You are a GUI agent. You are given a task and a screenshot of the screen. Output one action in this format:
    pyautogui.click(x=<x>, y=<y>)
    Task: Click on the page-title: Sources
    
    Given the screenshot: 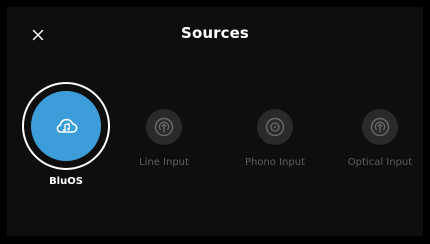 What is the action you would take?
    pyautogui.click(x=215, y=33)
    